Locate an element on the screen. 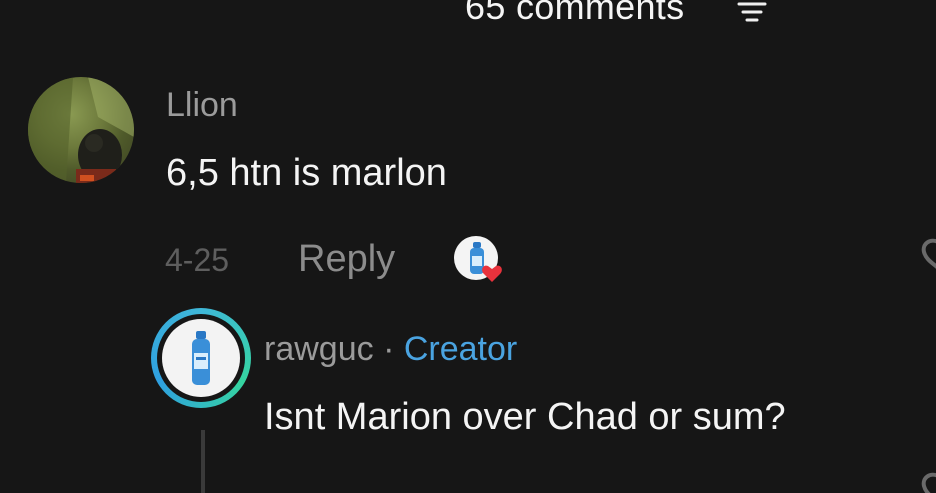  creator-avatar-inner is located at coordinates (201, 358).